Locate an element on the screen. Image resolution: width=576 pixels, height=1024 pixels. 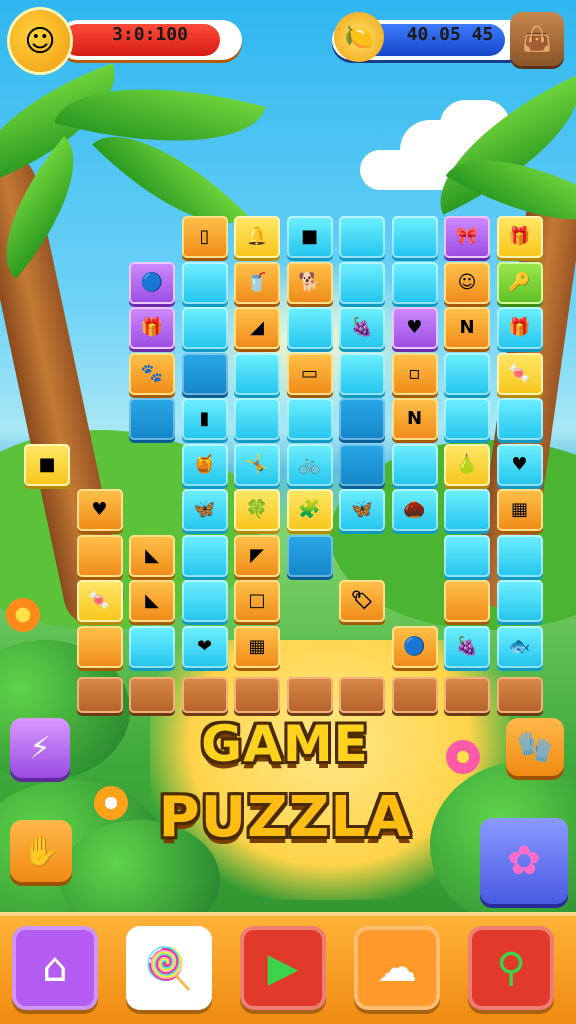
sun-face-icon: ☺ is located at coordinates (40, 41).